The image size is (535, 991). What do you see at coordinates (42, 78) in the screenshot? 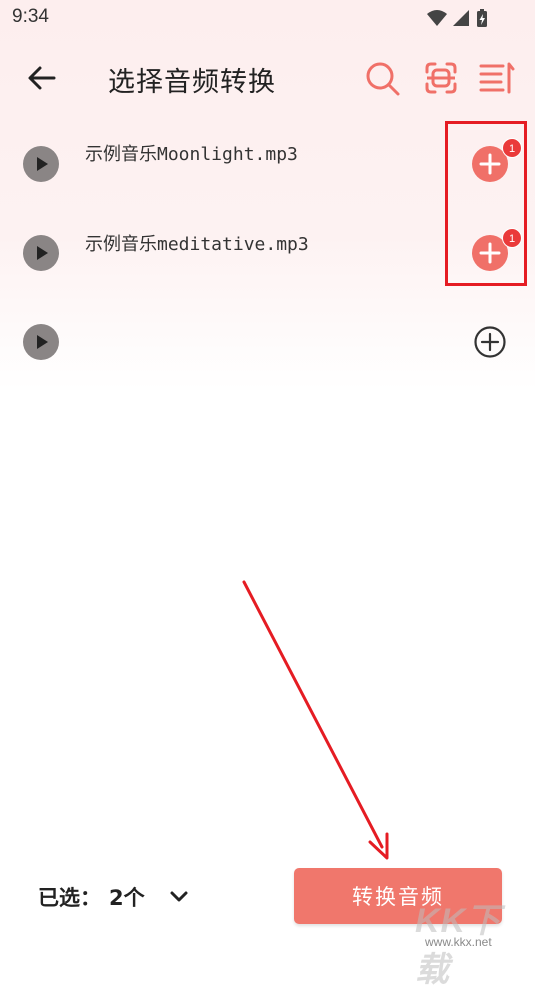
I see `arrow-left-icon` at bounding box center [42, 78].